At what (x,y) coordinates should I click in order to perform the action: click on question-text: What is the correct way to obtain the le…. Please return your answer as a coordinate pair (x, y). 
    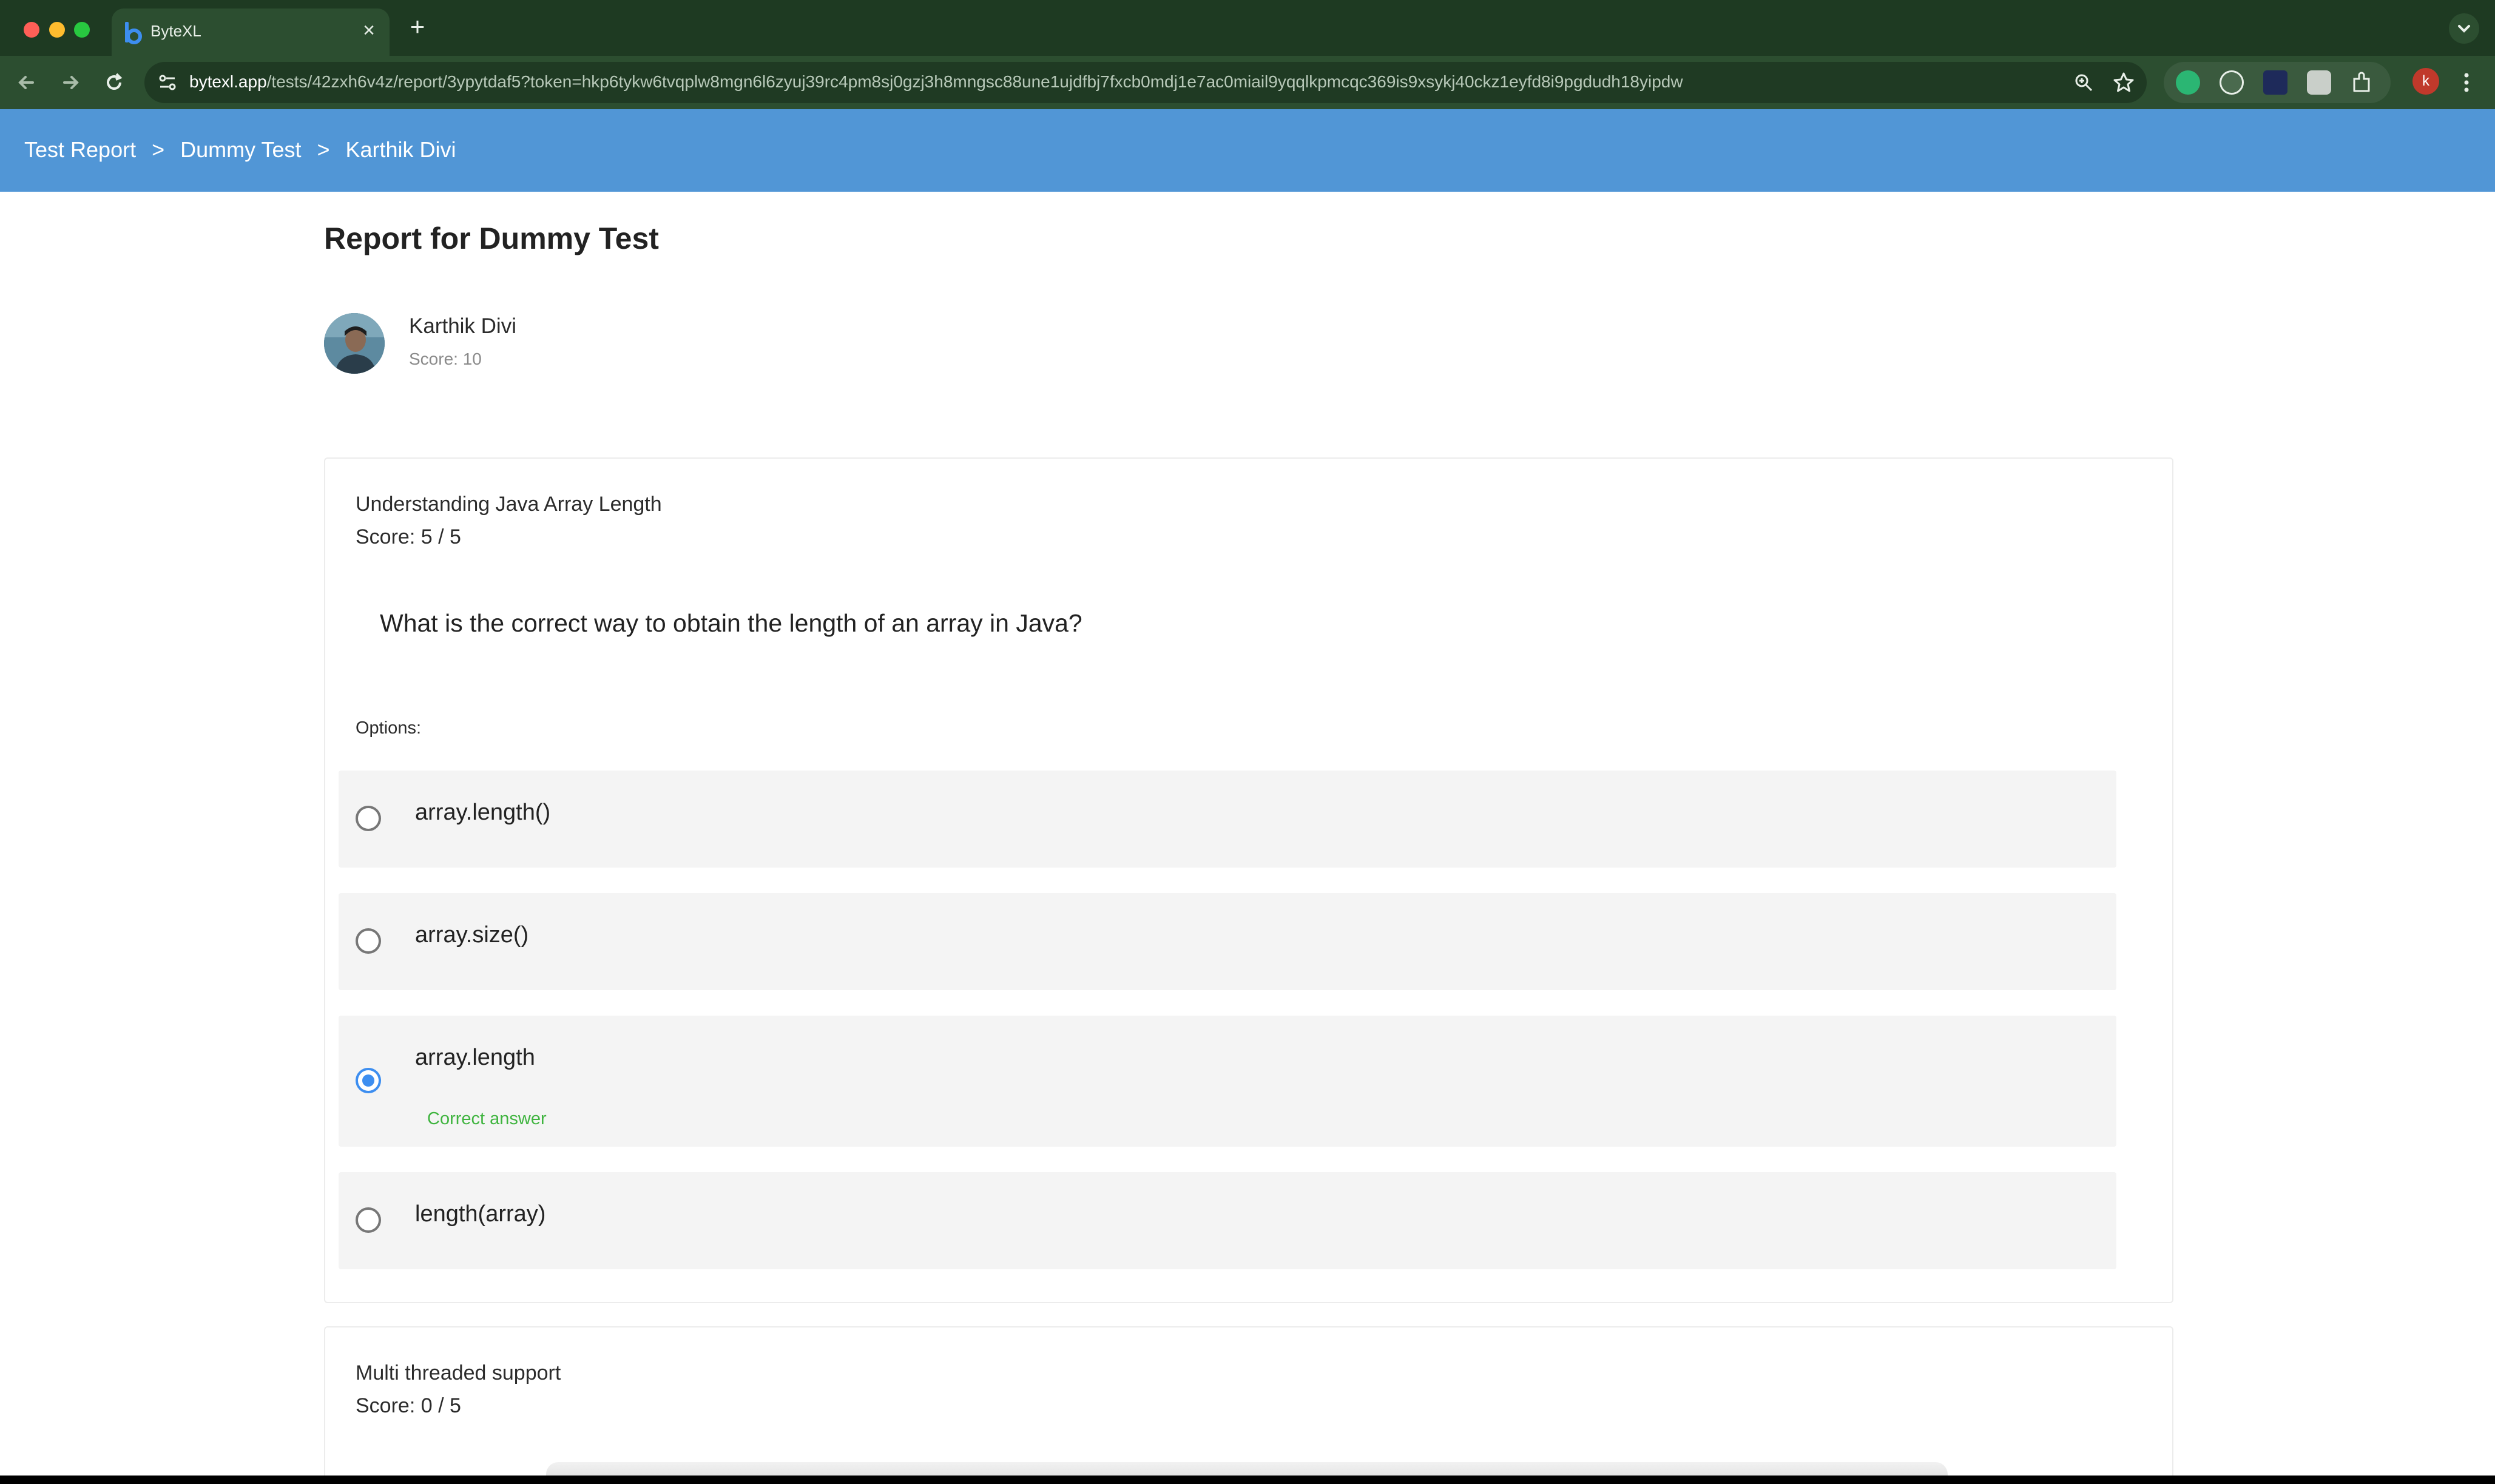
    Looking at the image, I should click on (731, 623).